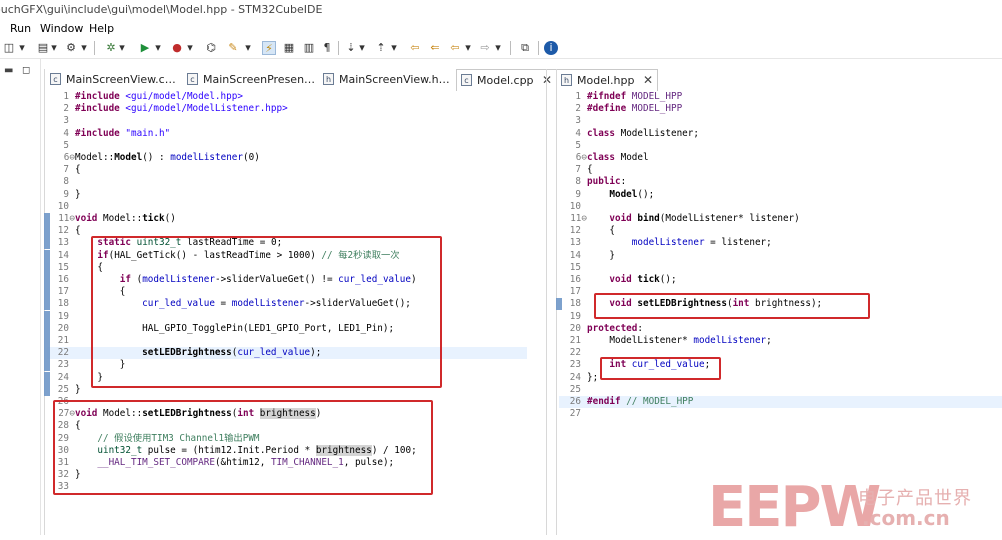 The height and width of the screenshot is (540, 1002). I want to click on code-line: 1 #include <gui/model/Model.hpp>, so click(287, 97).